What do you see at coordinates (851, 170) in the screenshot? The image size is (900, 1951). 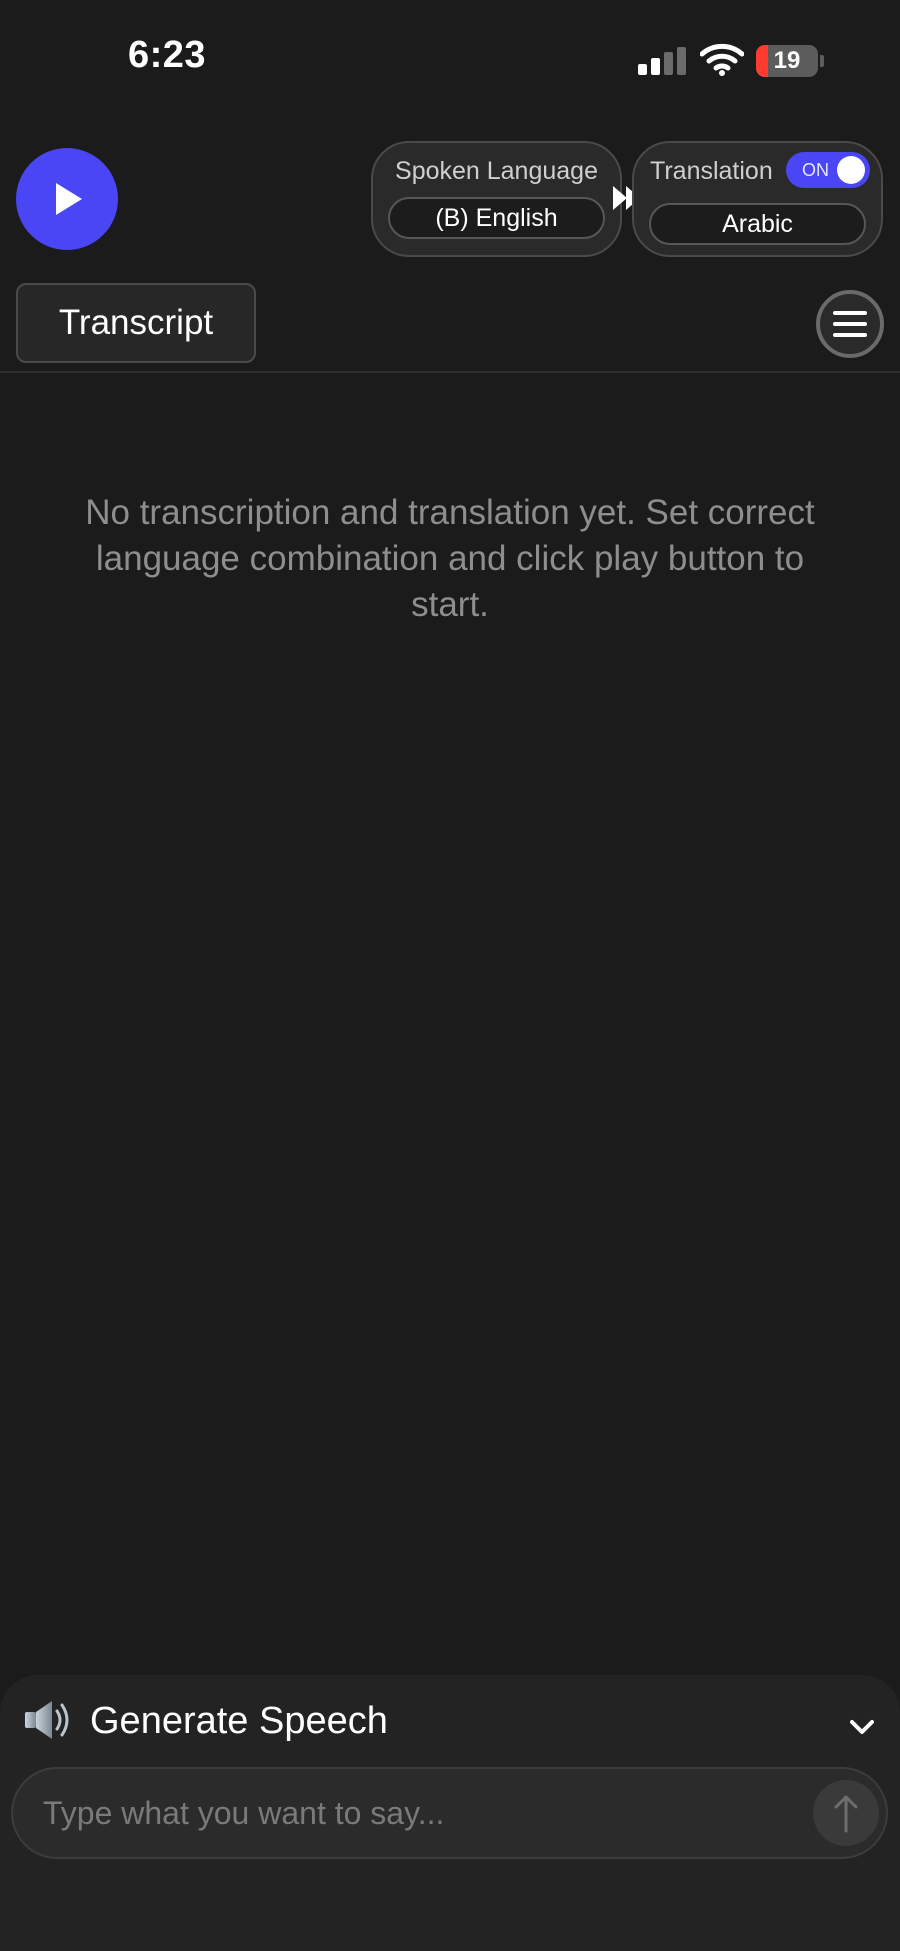 I see `toggle-knob` at bounding box center [851, 170].